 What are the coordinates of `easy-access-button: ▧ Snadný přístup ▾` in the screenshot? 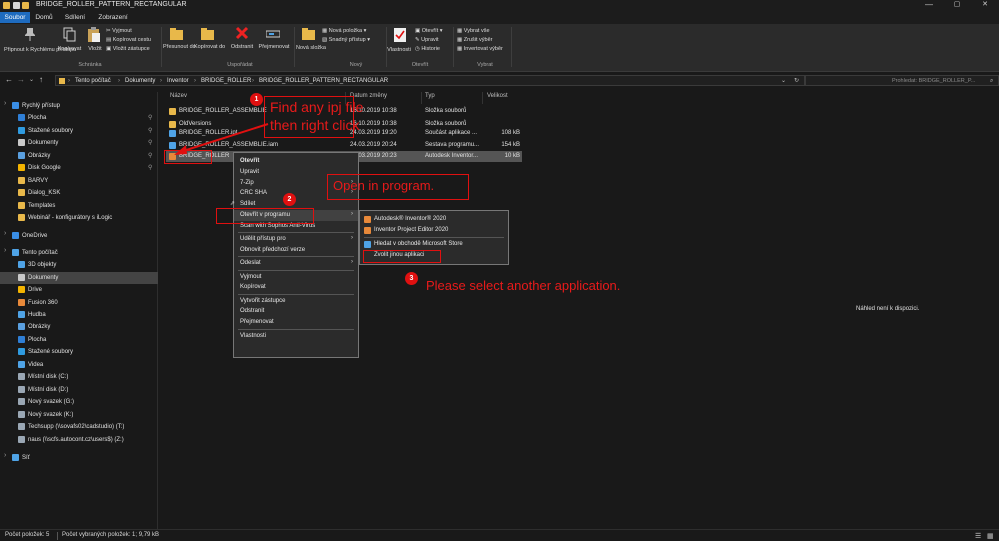 It's located at (346, 40).